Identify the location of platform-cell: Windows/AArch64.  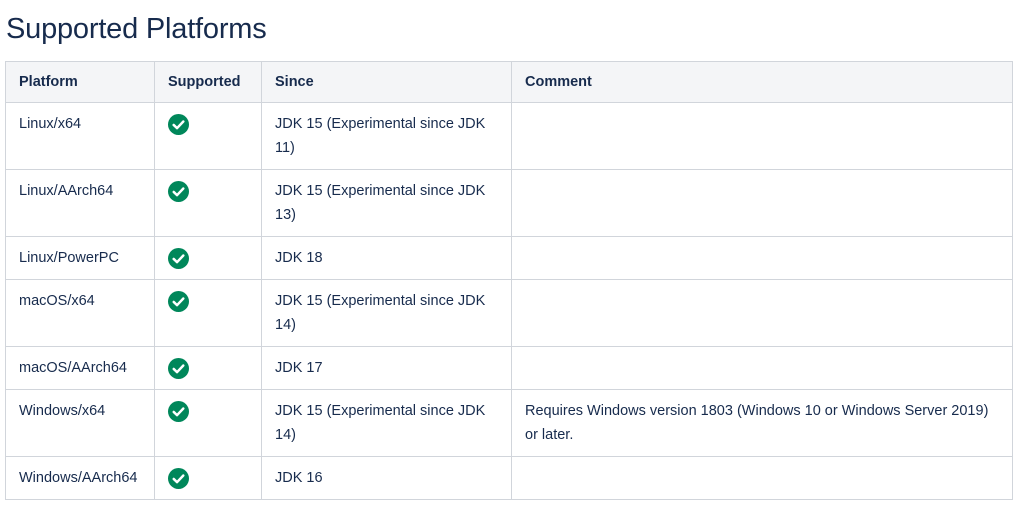
(80, 478).